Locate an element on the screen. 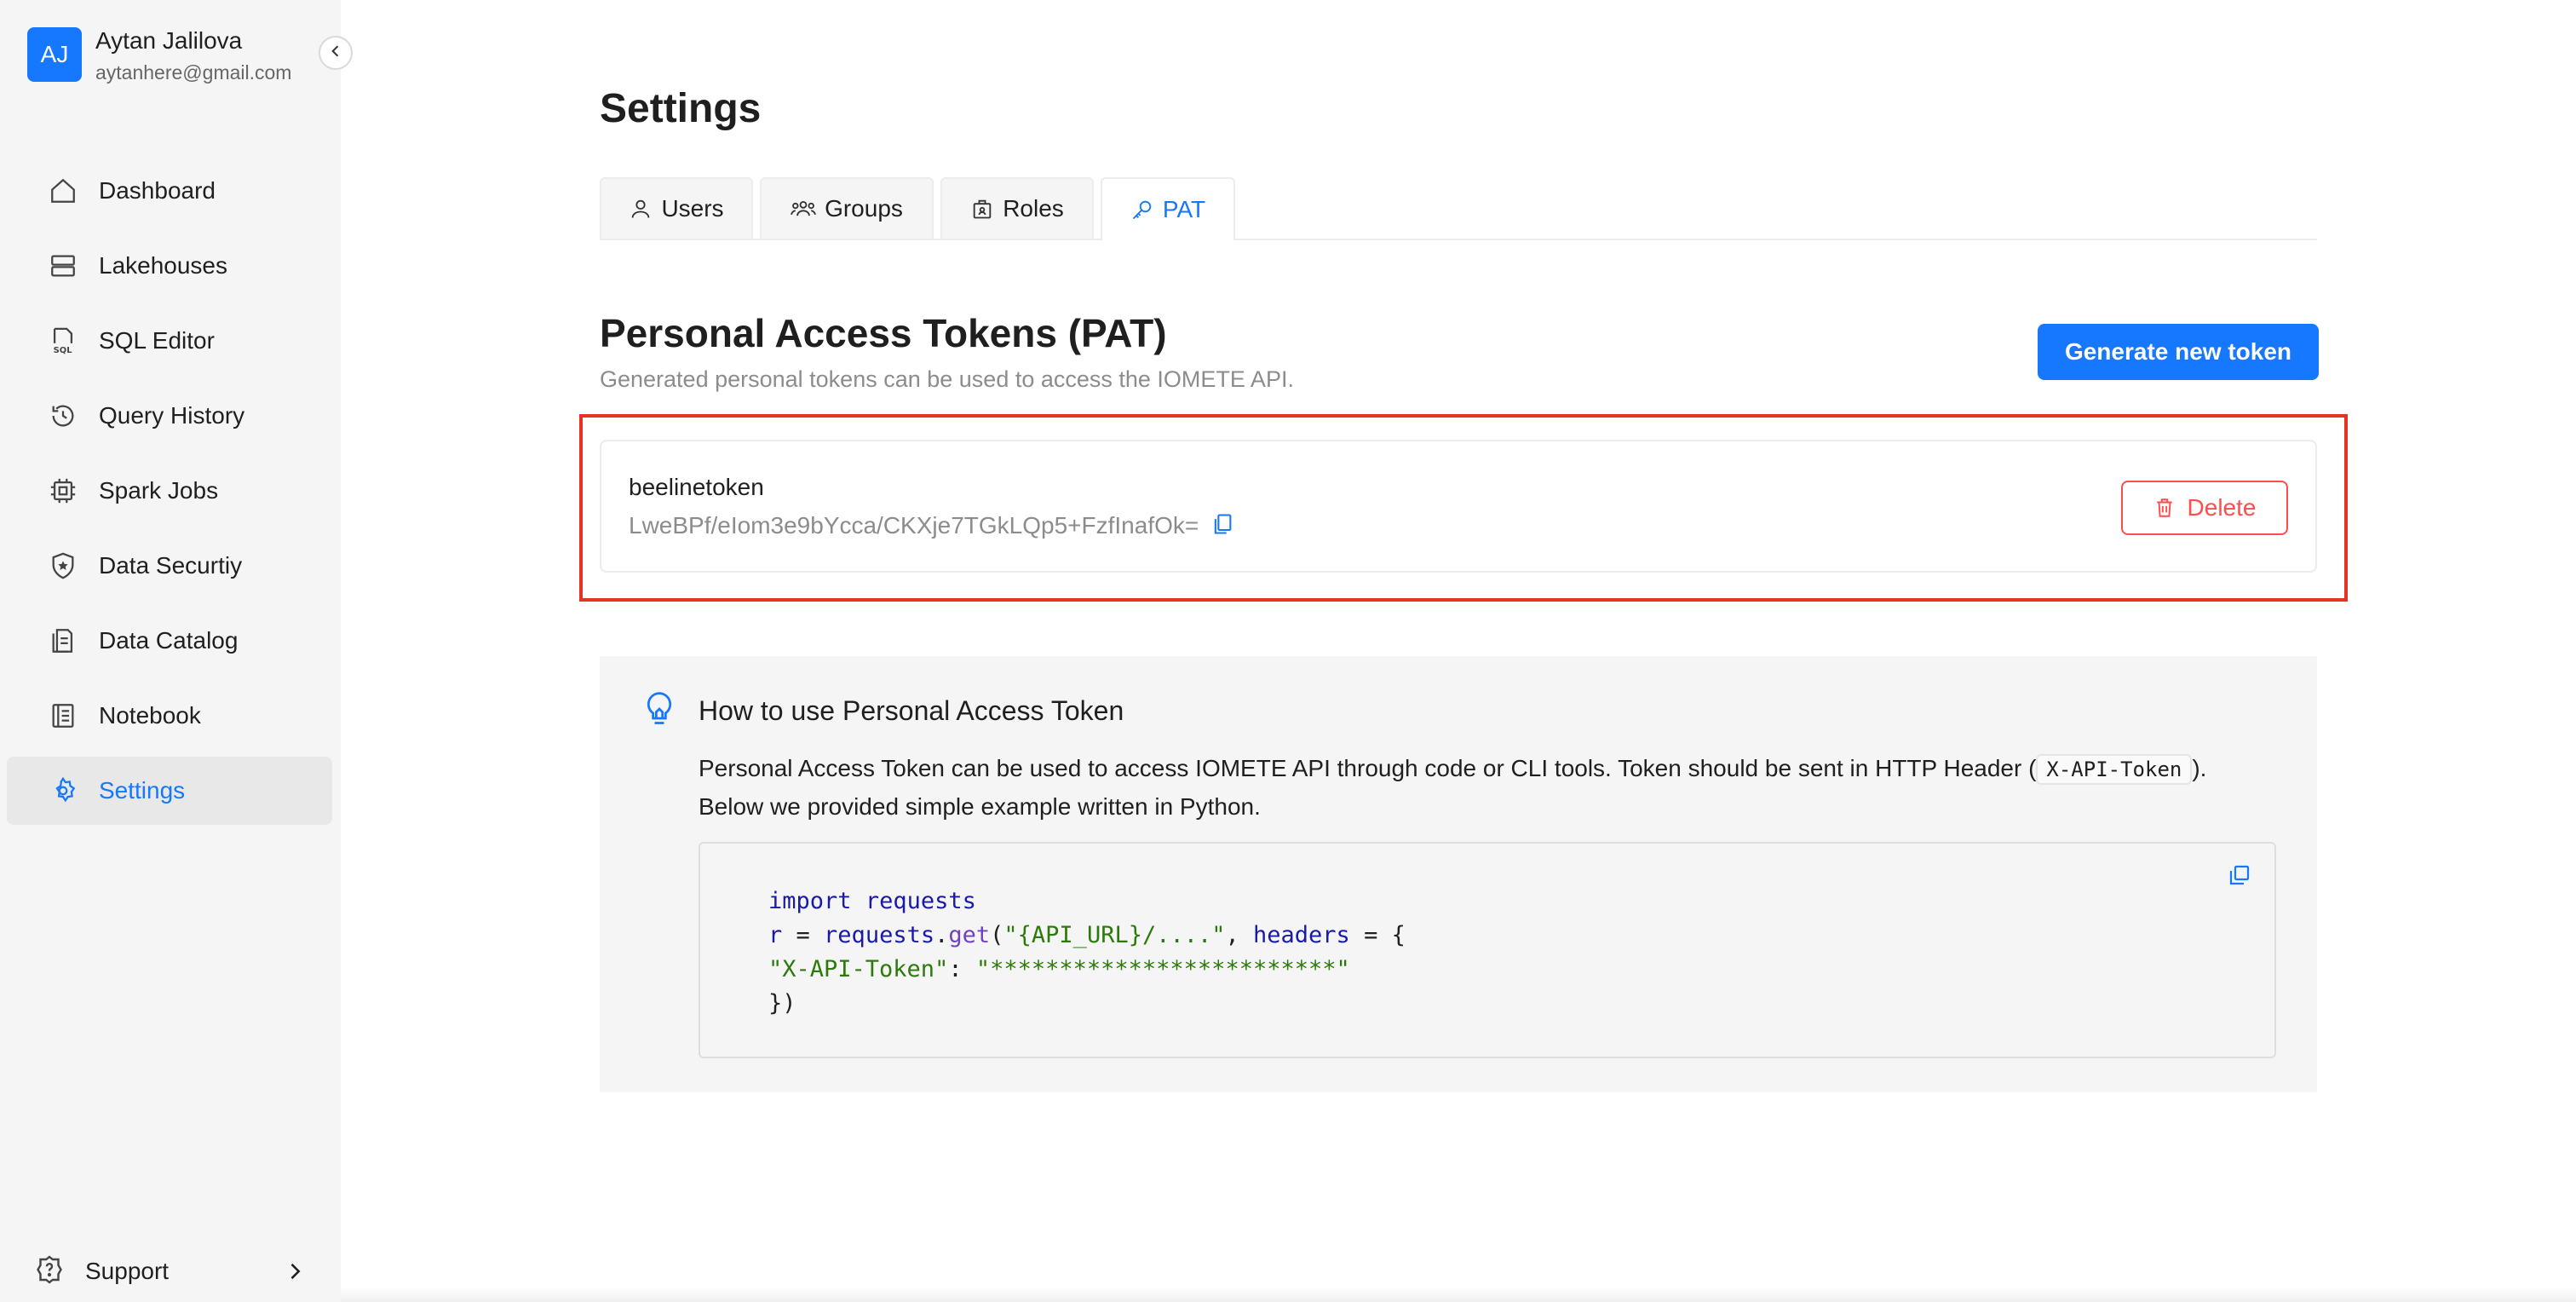 The image size is (2576, 1302). sql-file-icon: SQL is located at coordinates (63, 341).